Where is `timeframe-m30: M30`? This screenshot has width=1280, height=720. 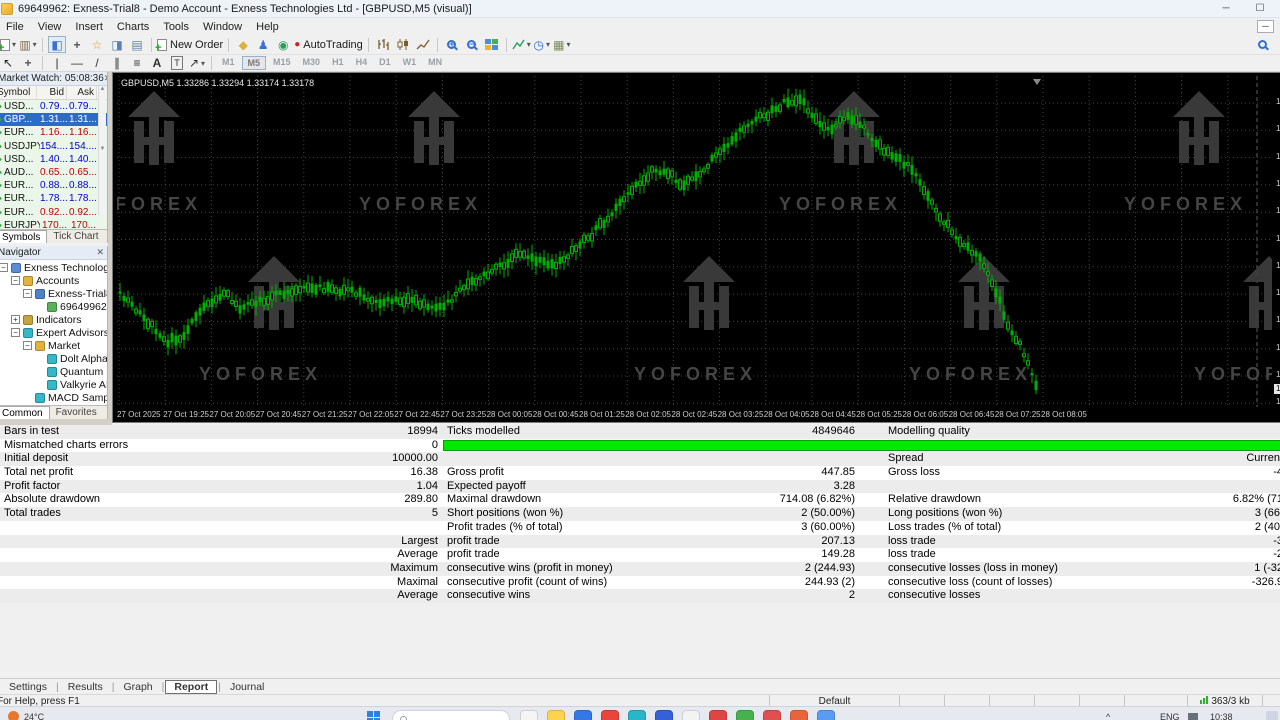
timeframe-m30: M30 is located at coordinates (312, 63).